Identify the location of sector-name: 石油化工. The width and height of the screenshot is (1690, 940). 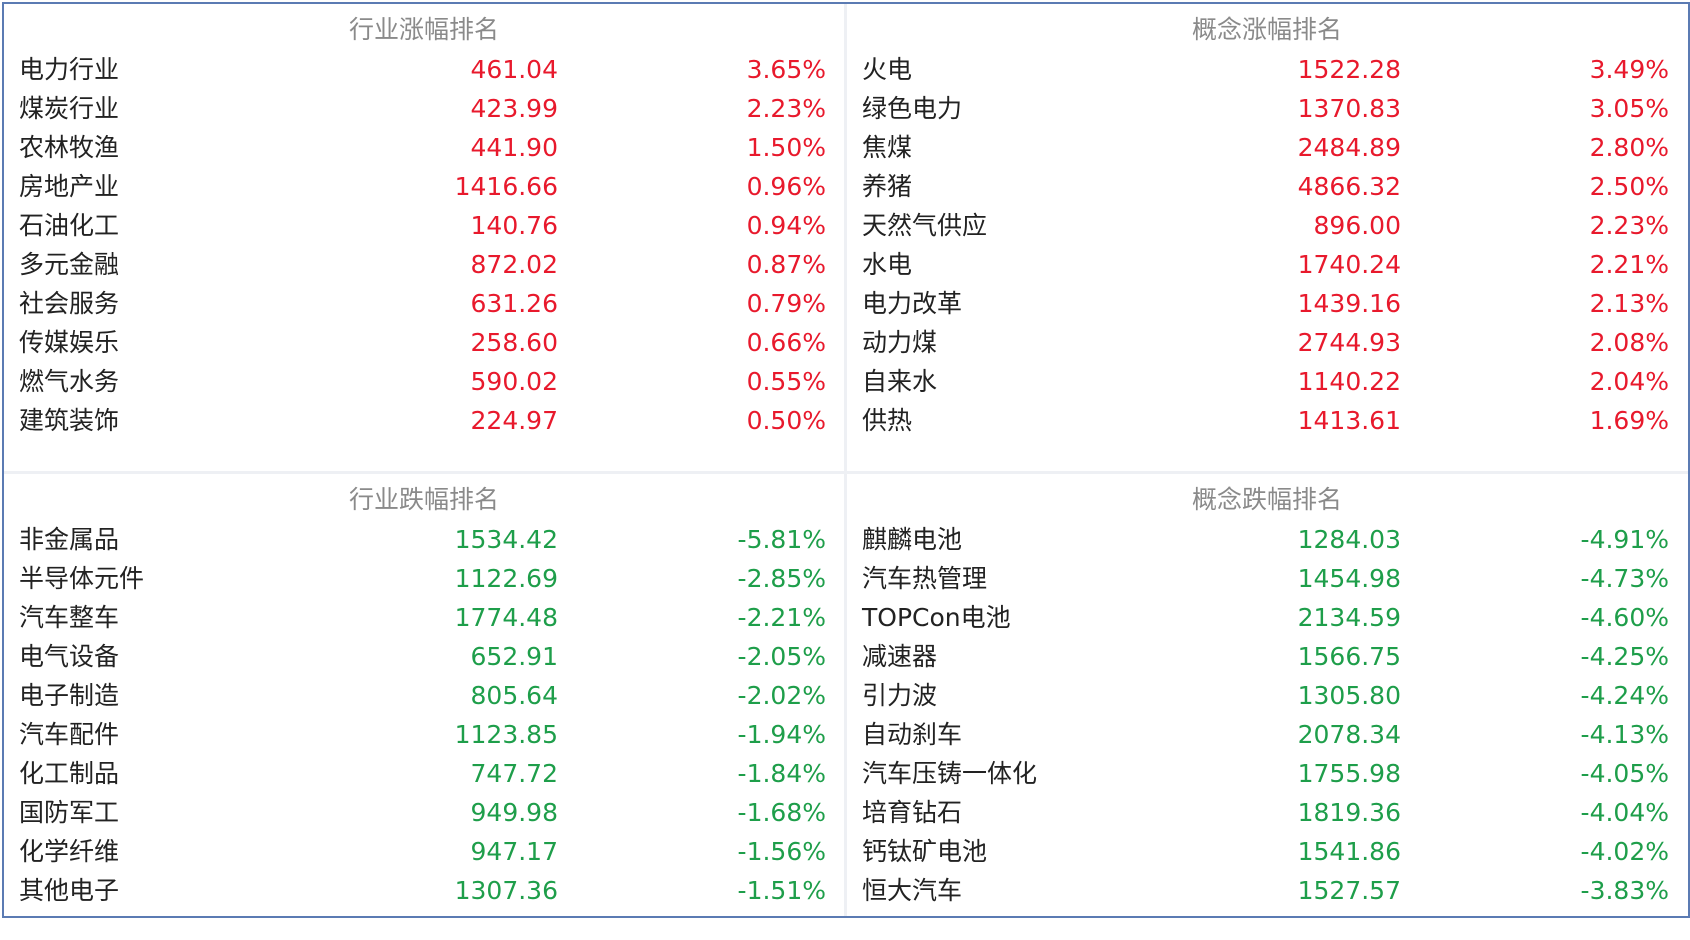
(69, 225).